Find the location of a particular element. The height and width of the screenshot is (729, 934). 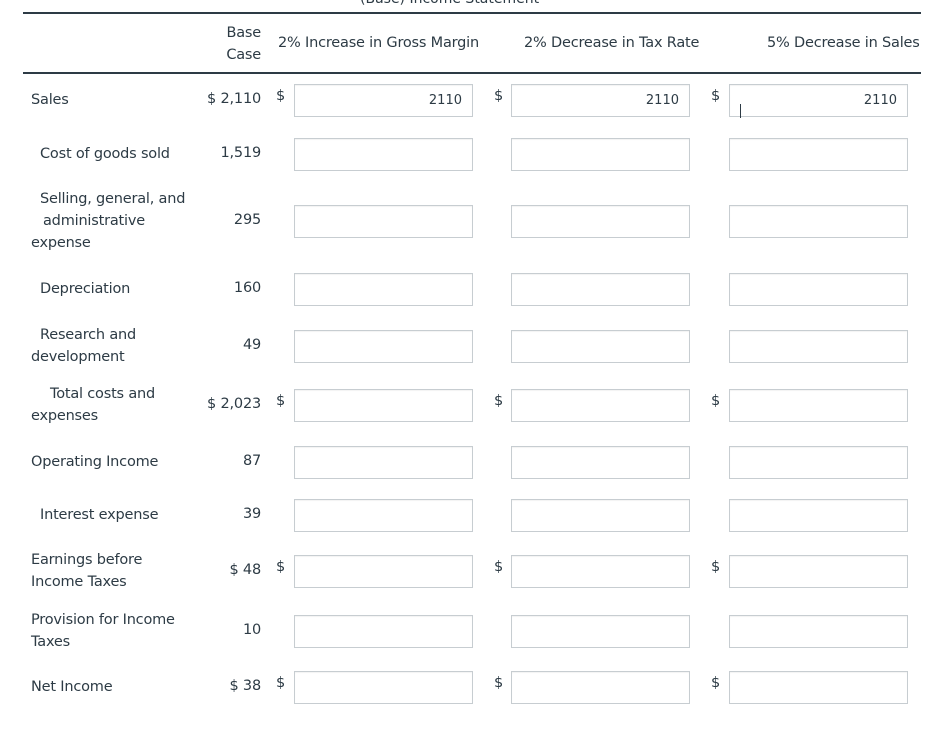

row-label-line: expenses is located at coordinates (64, 416).